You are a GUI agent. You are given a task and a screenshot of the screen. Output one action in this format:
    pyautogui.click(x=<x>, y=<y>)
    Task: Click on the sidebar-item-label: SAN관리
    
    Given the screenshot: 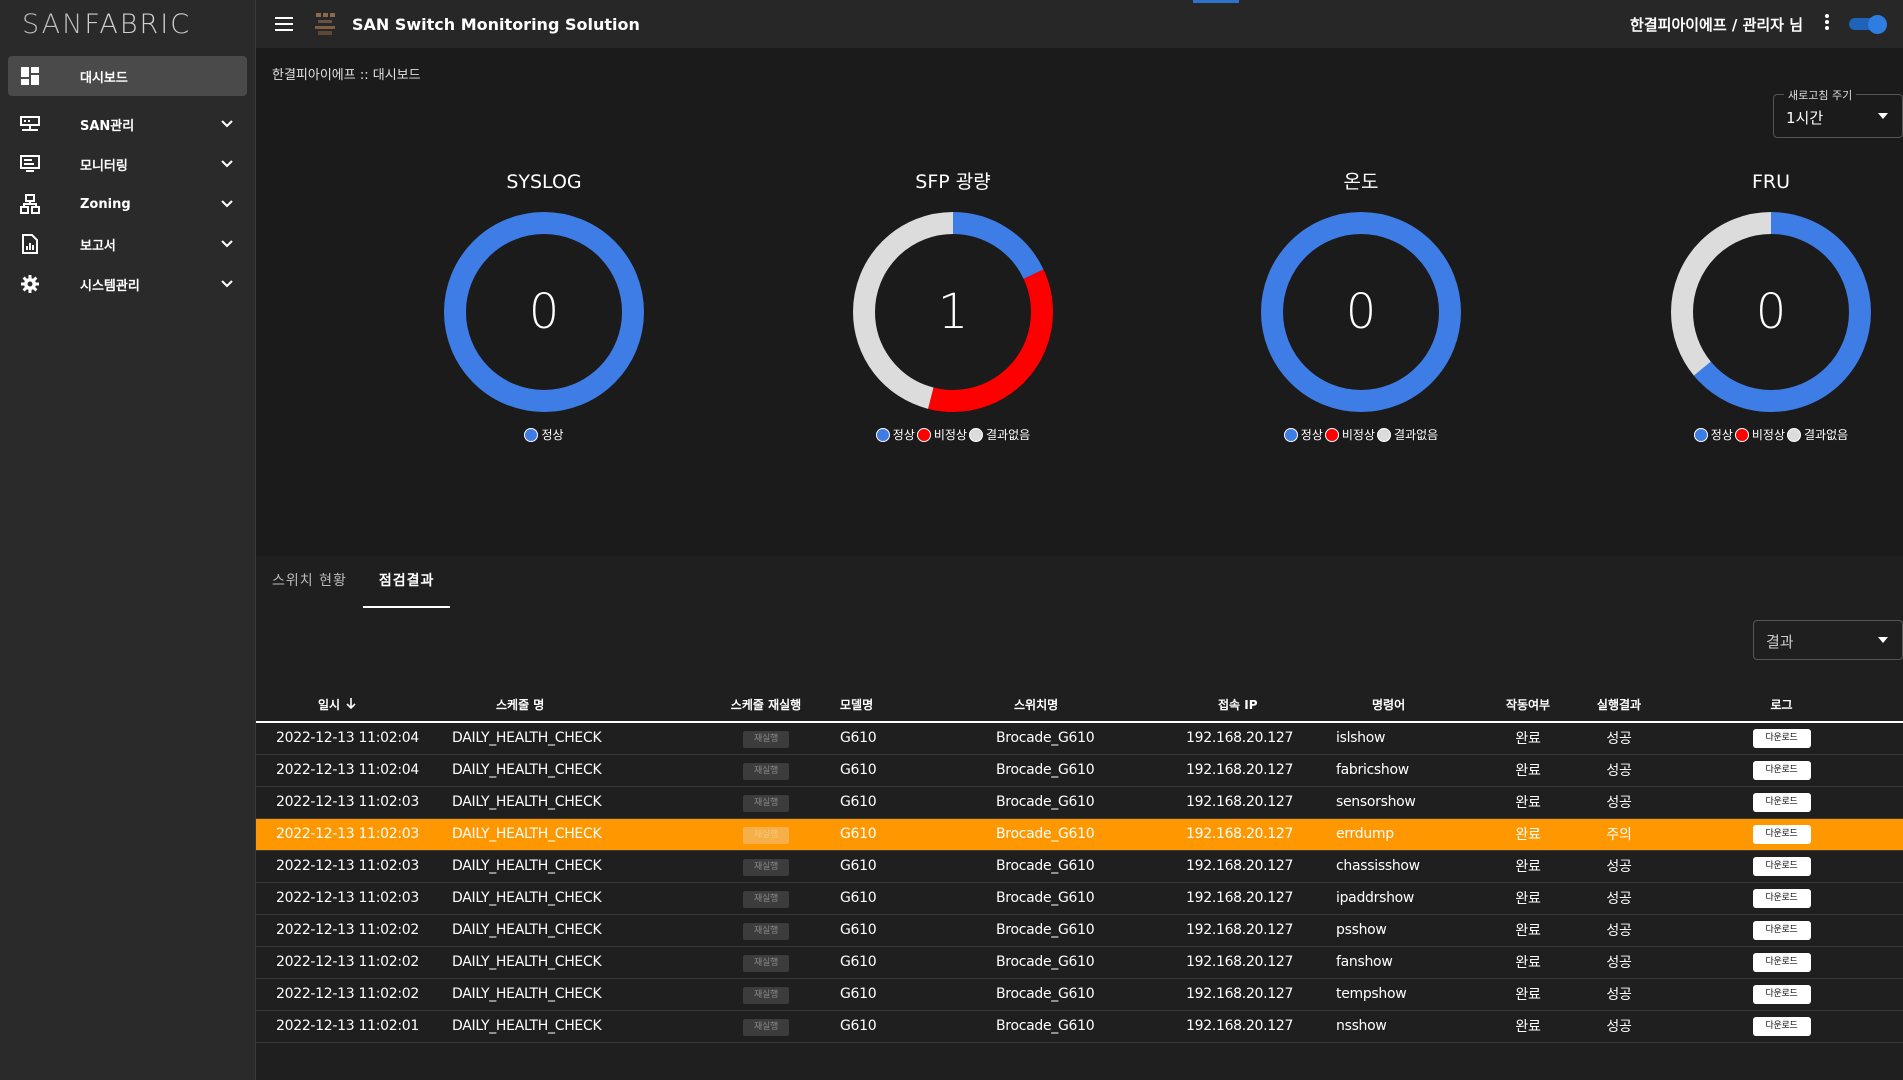 What is the action you would take?
    pyautogui.click(x=107, y=126)
    